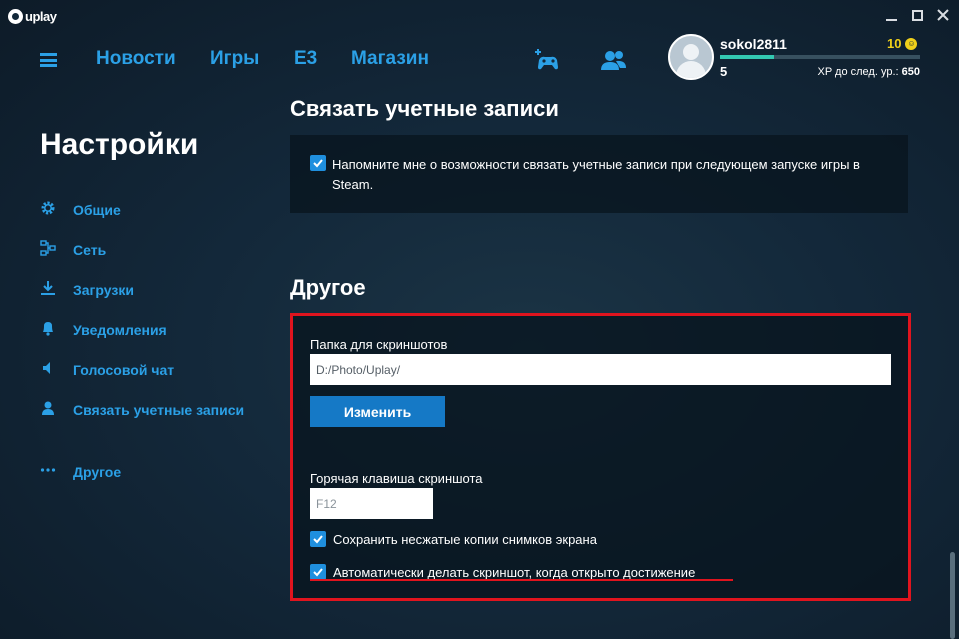 This screenshot has height=639, width=959. Describe the element at coordinates (911, 43) in the screenshot. I see `units-coin-icon: ☺` at that location.